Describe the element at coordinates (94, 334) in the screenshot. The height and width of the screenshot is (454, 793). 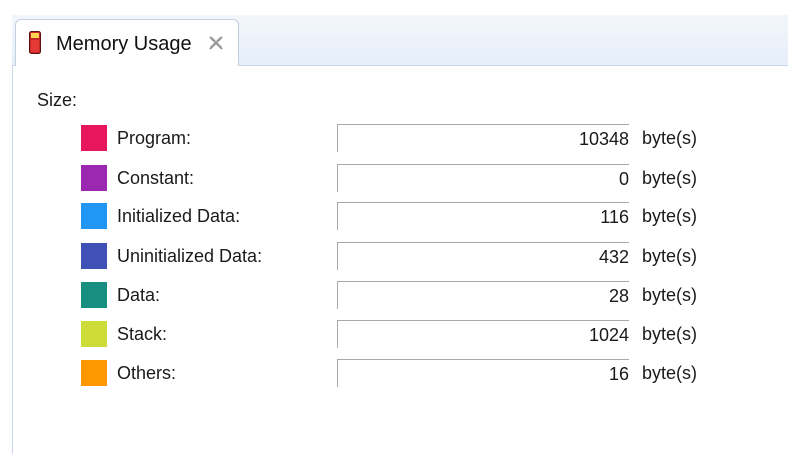
I see `stack-color-swatch` at that location.